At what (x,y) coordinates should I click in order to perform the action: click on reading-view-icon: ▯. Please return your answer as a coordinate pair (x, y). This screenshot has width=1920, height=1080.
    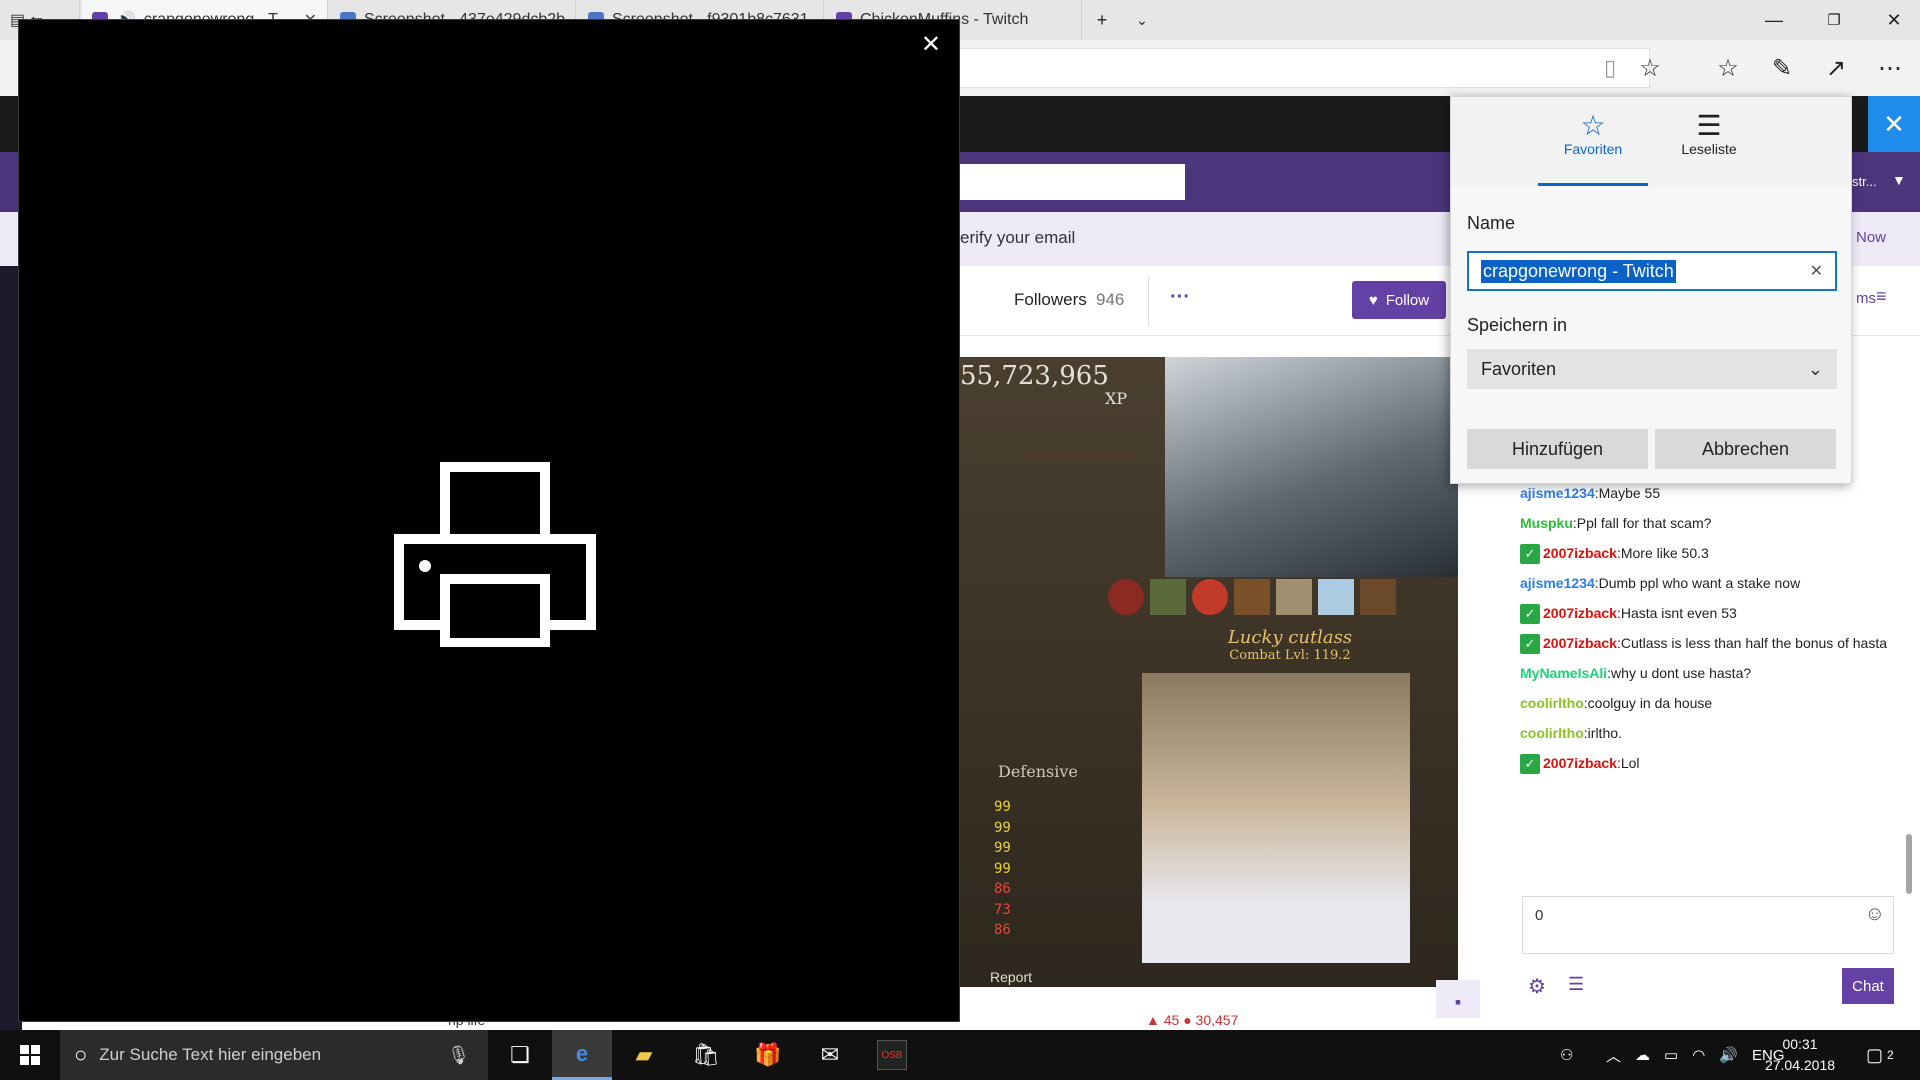
    Looking at the image, I should click on (1610, 68).